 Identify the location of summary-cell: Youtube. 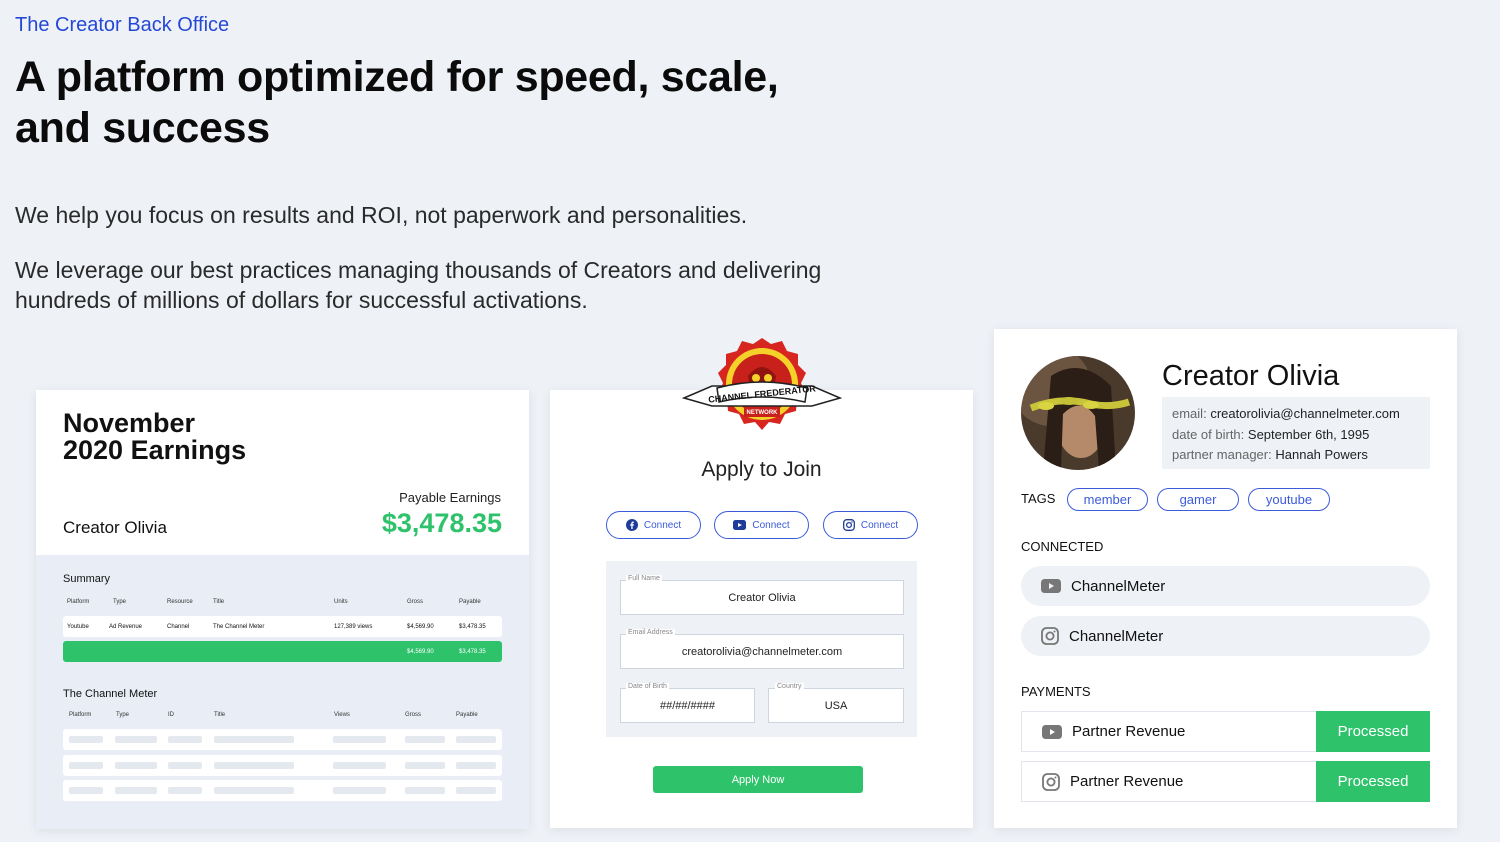
(78, 627).